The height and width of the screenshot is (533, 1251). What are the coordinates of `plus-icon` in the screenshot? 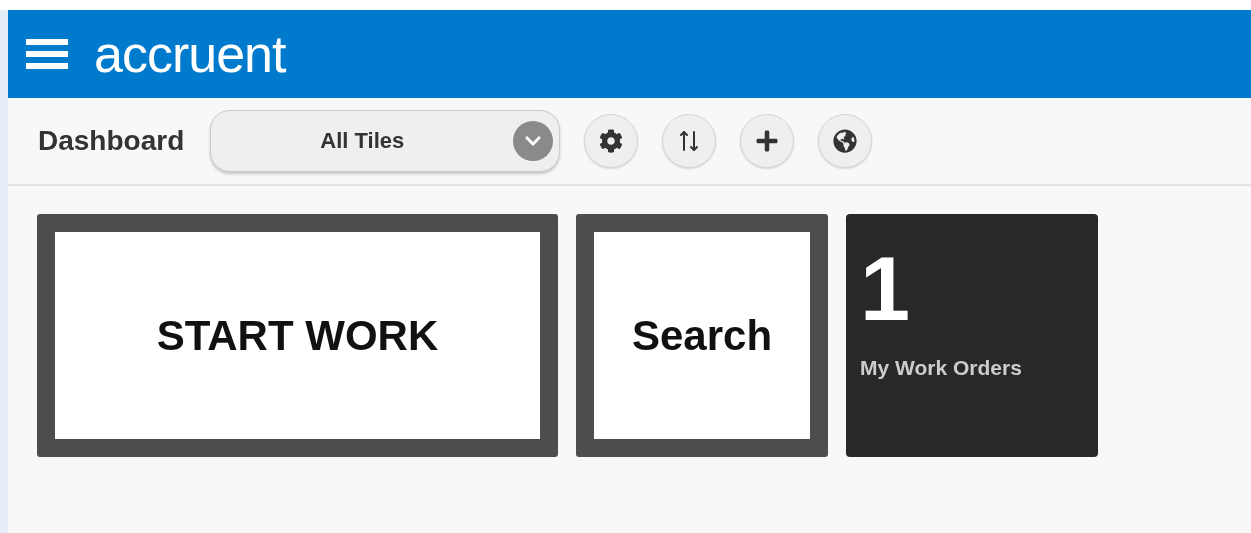 It's located at (767, 141).